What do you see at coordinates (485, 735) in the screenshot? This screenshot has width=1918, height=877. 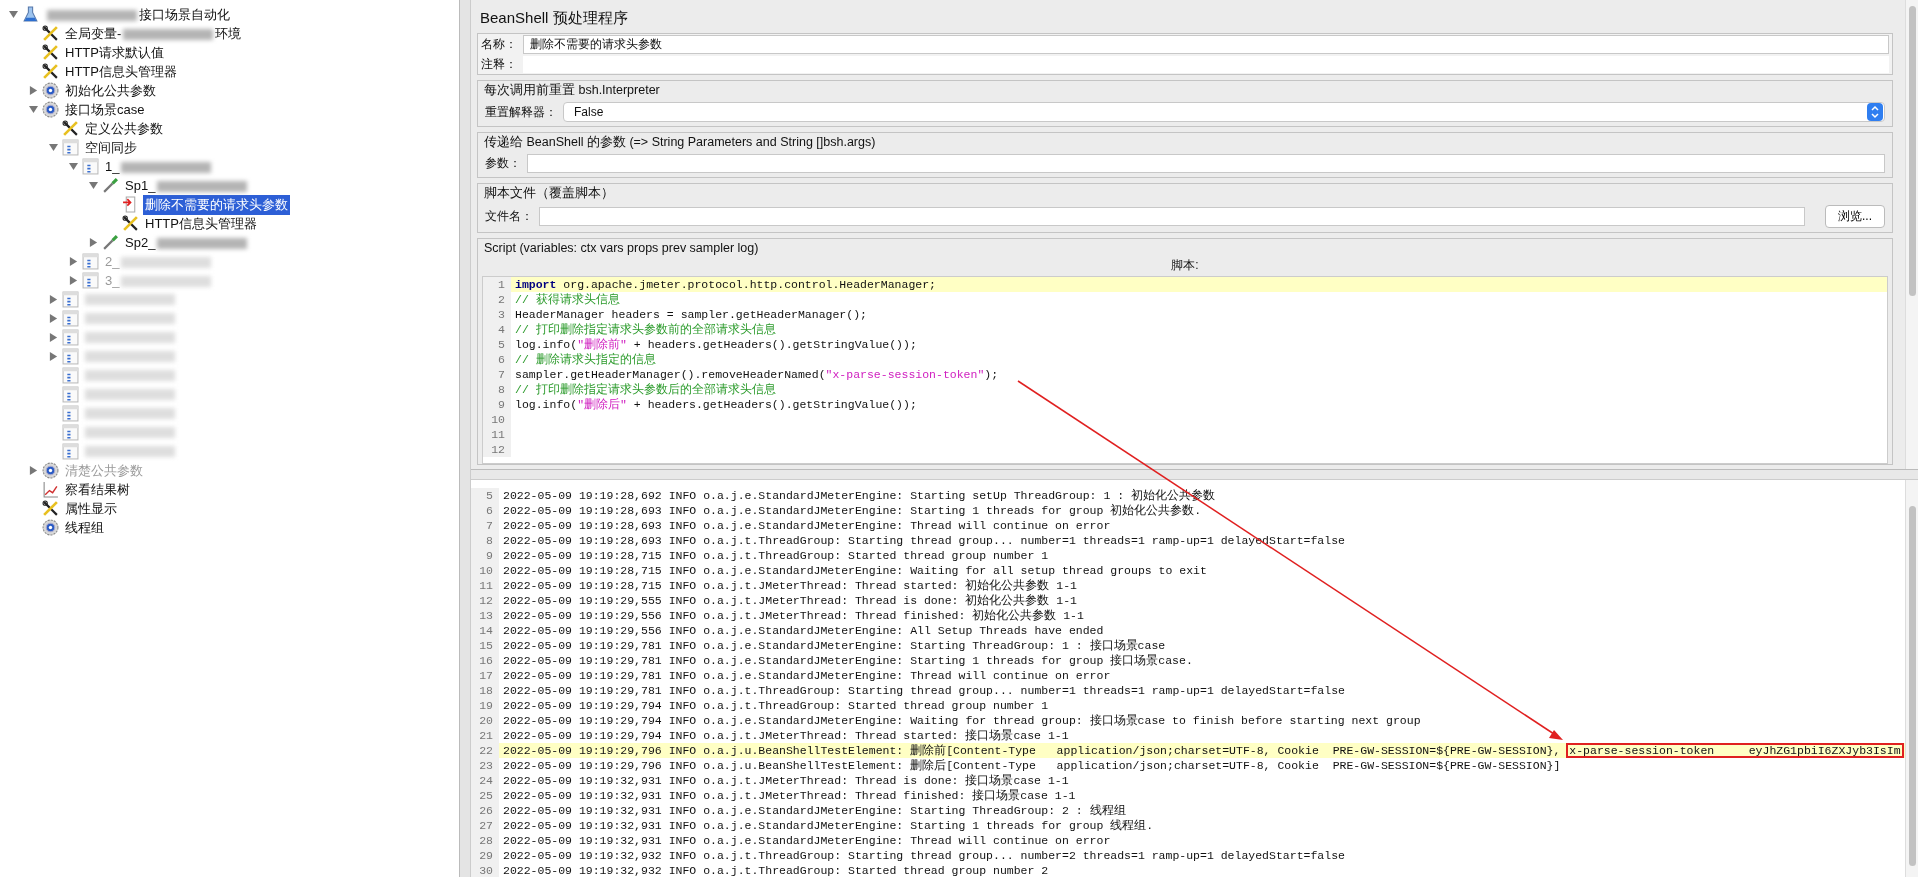 I see `line-number: 21` at bounding box center [485, 735].